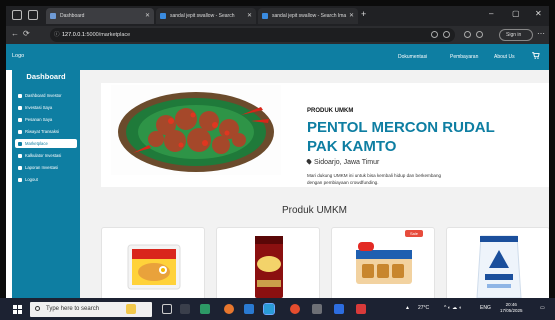 Image resolution: width=555 pixels, height=320 pixels. I want to click on site-logo: Logo, so click(18, 56).